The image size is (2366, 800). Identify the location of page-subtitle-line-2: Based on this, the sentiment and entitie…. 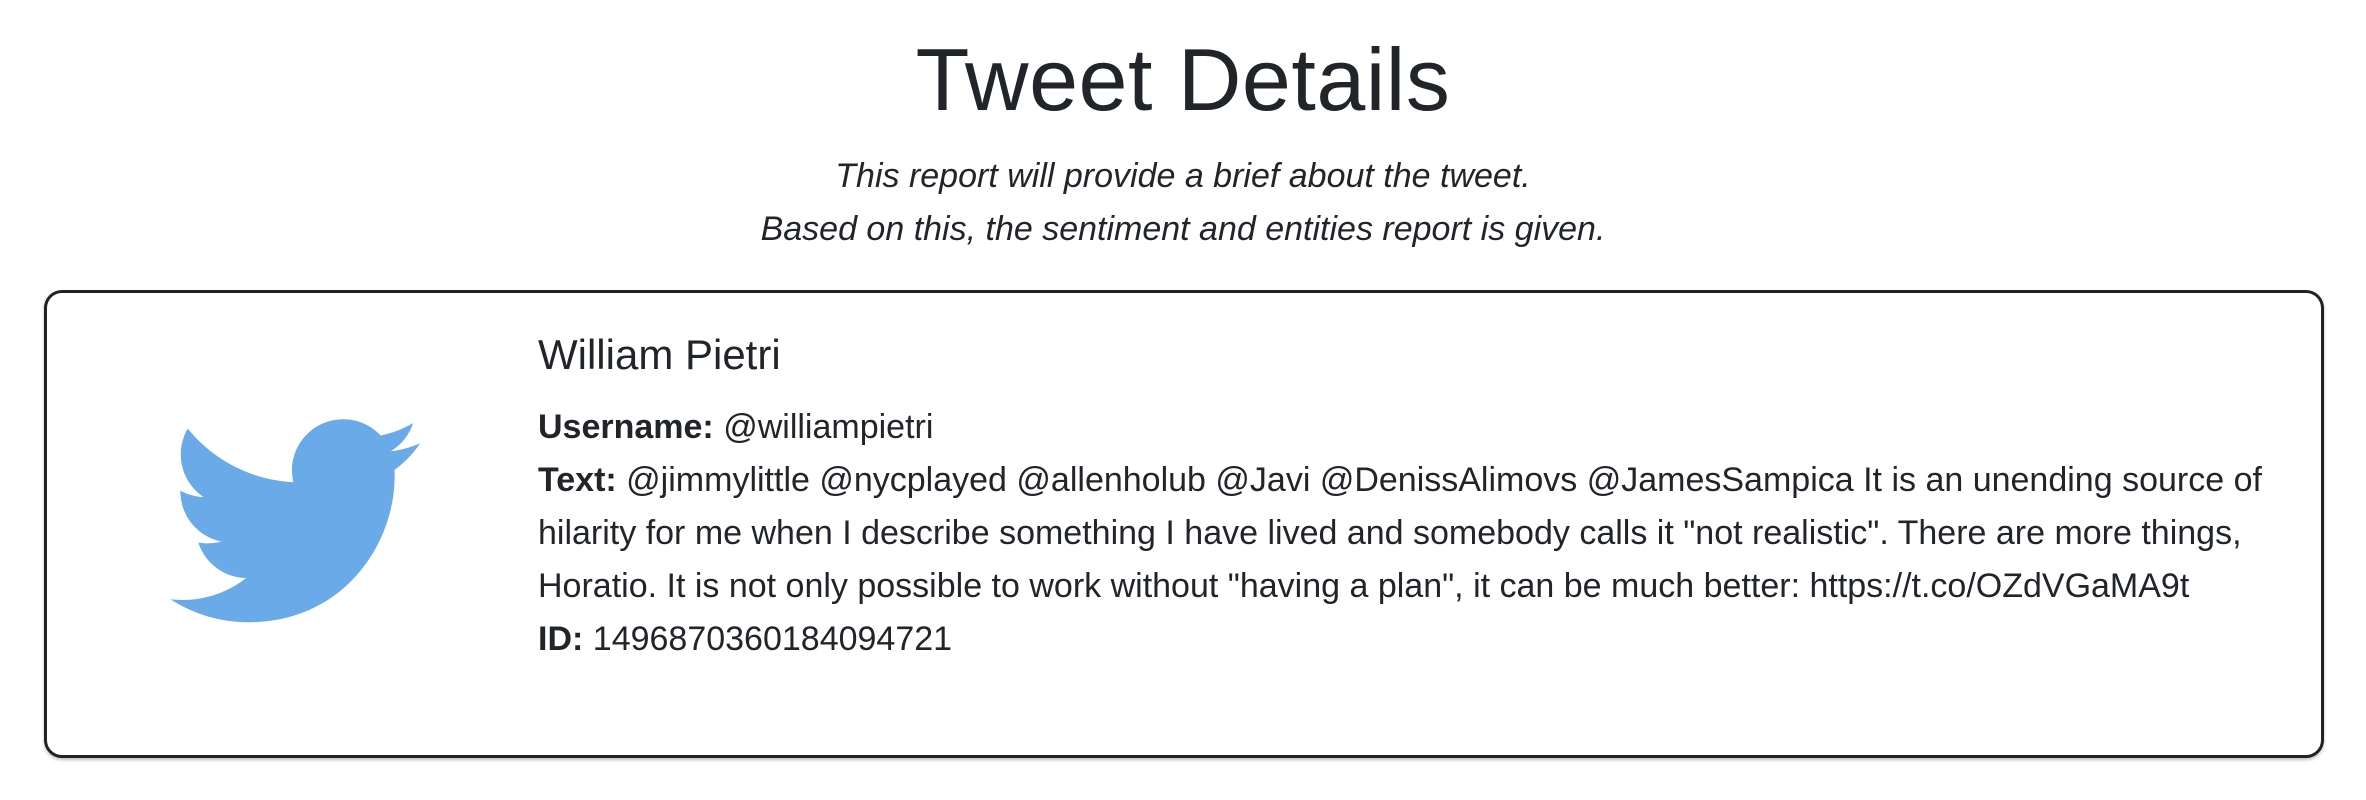
(1183, 229).